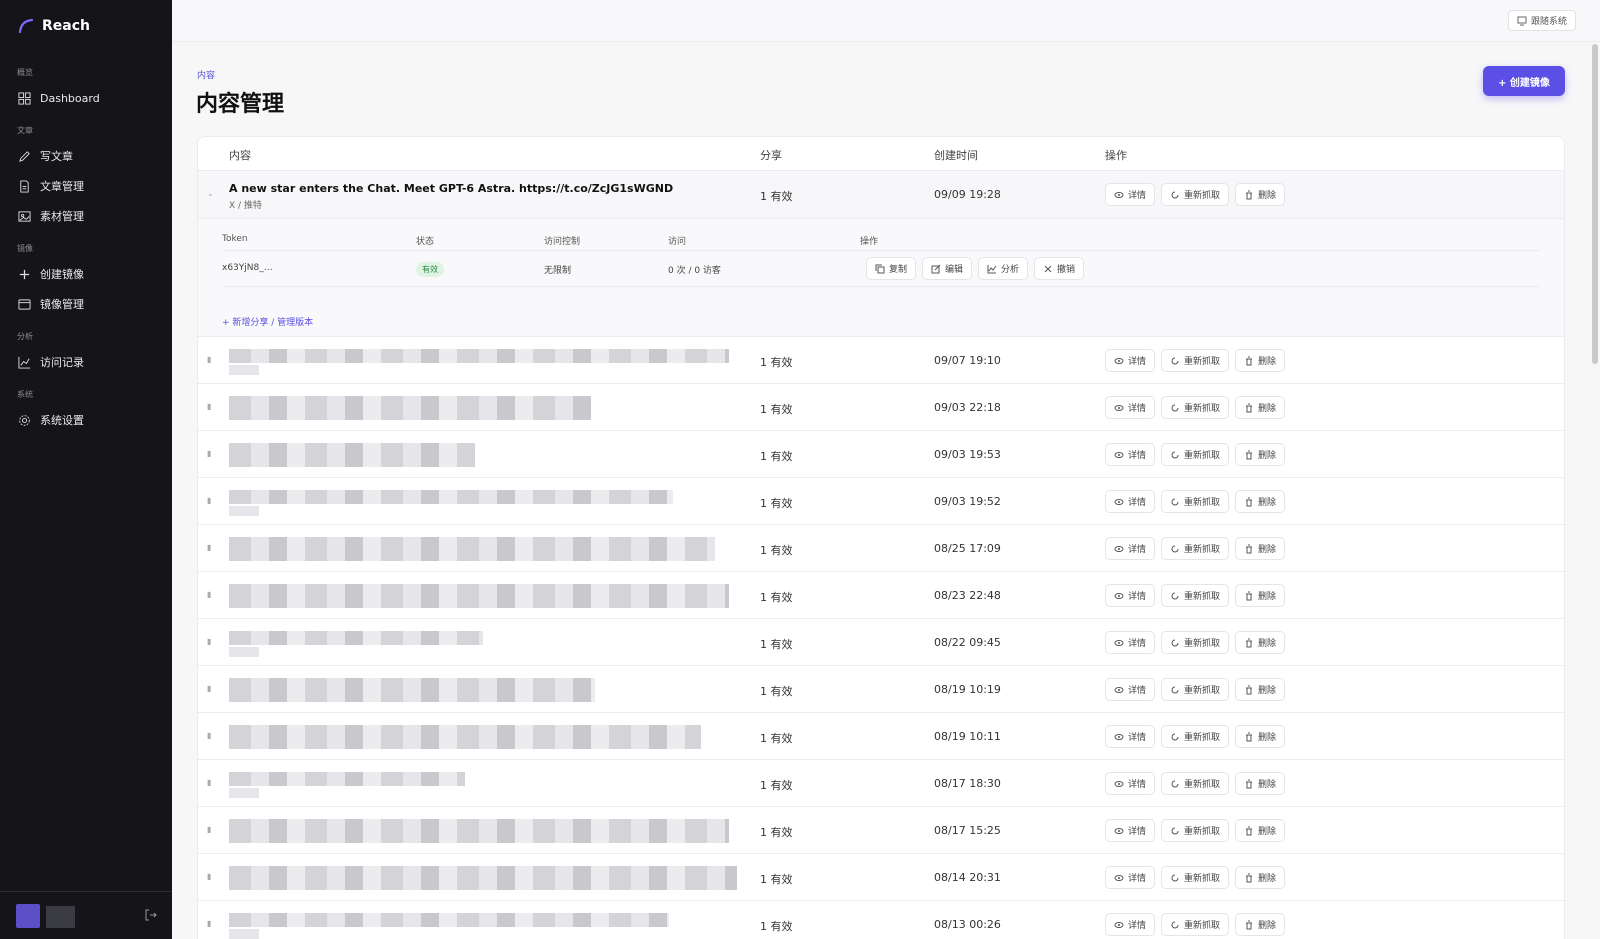  What do you see at coordinates (1595, 204) in the screenshot?
I see `scrollbar` at bounding box center [1595, 204].